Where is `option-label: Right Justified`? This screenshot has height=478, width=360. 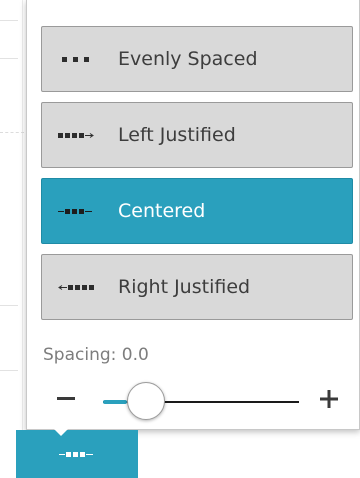 option-label: Right Justified is located at coordinates (184, 287).